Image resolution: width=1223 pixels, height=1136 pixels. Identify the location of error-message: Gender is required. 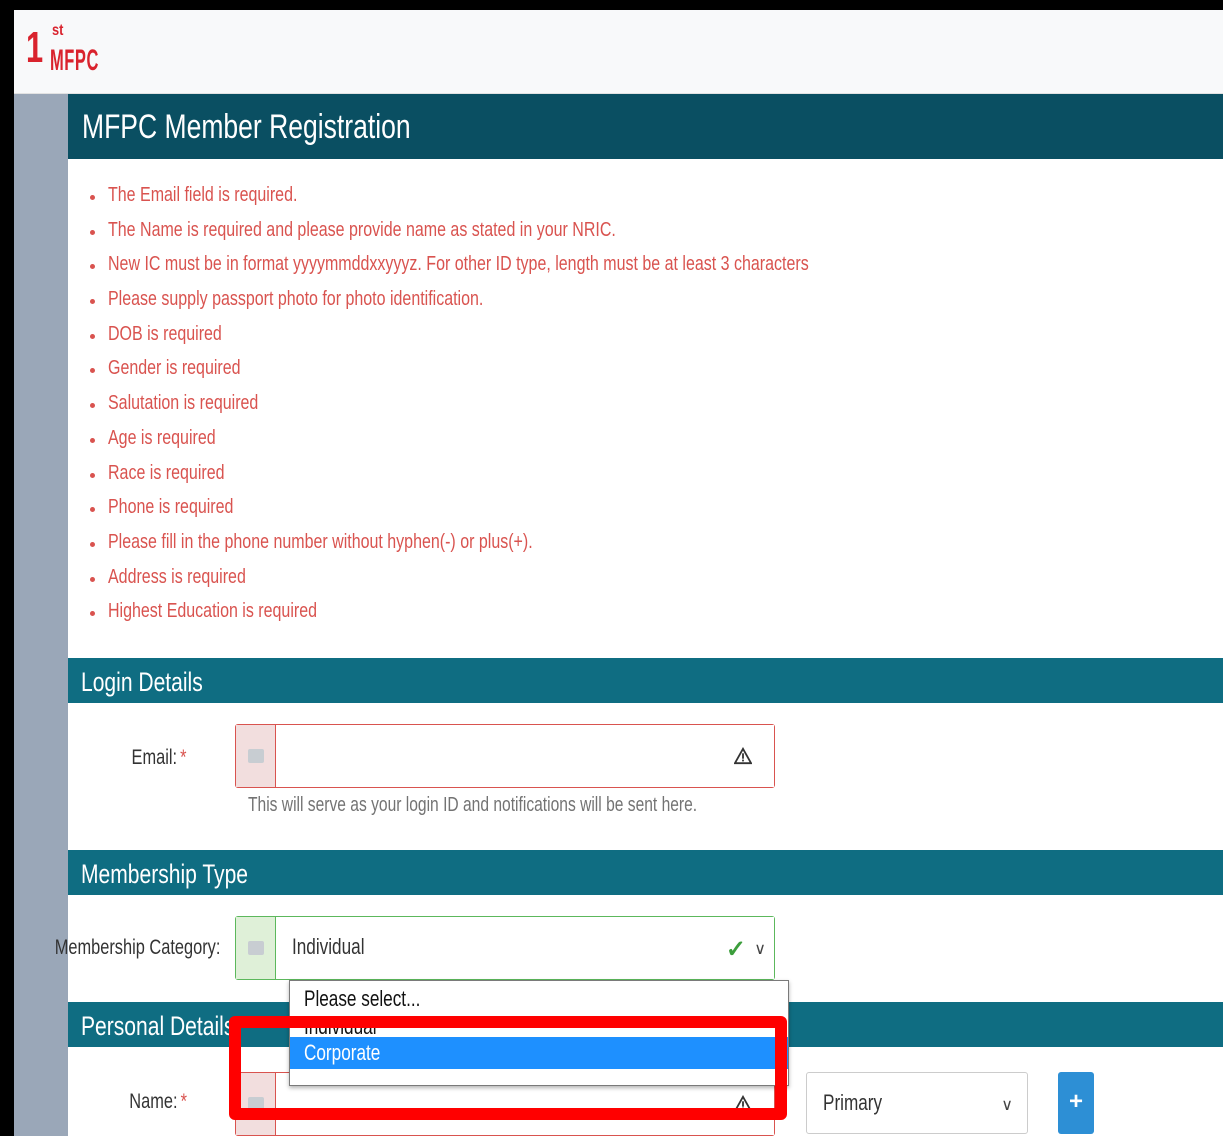
(536, 374).